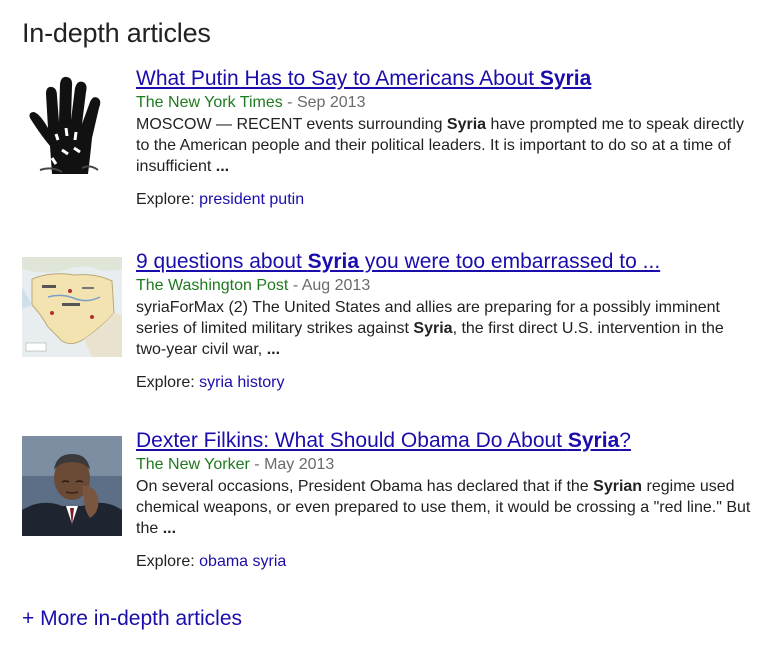 Image resolution: width=780 pixels, height=647 pixels. I want to click on explore-link: obama syria, so click(242, 561).